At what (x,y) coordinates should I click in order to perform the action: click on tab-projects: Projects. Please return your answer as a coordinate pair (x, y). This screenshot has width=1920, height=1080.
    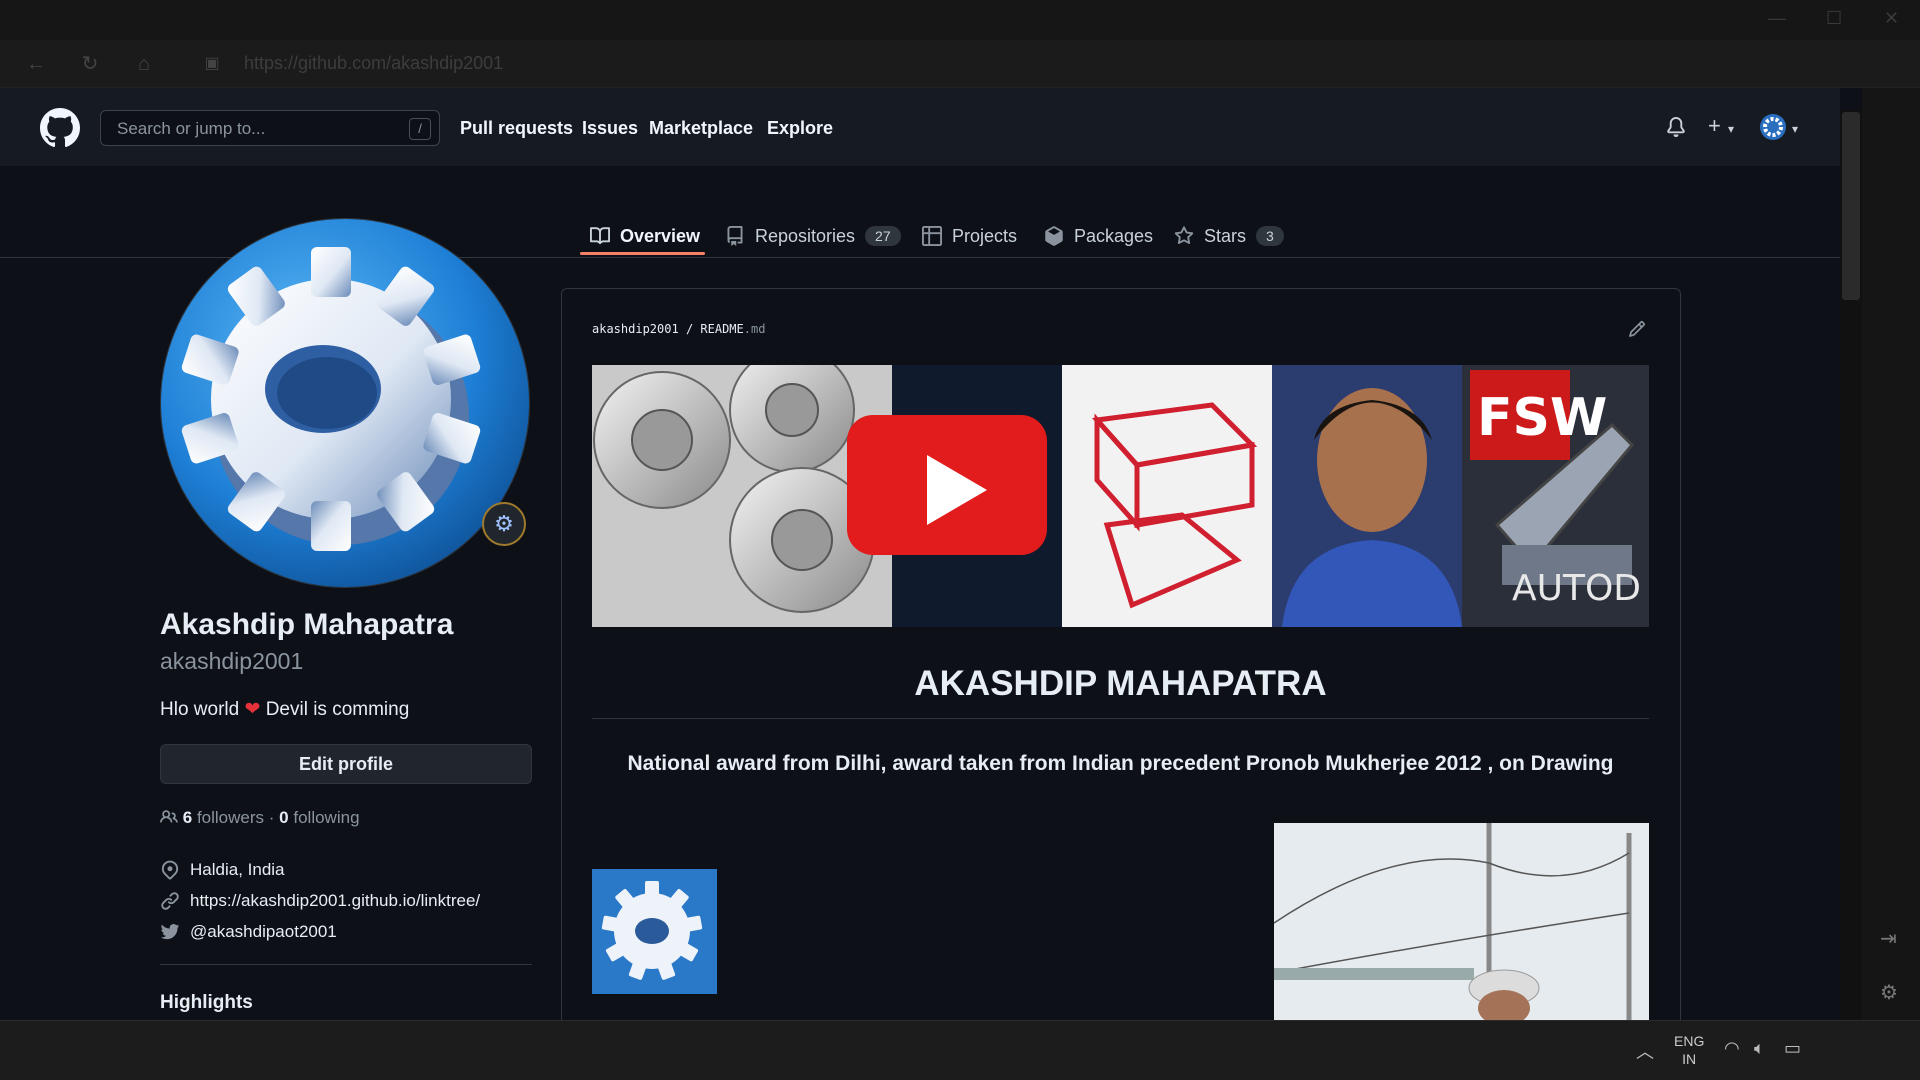
    Looking at the image, I should click on (969, 236).